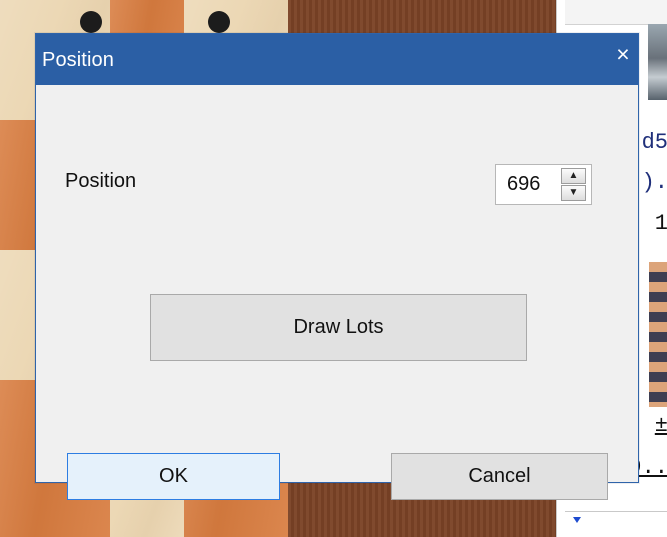  I want to click on close-icon: ×, so click(623, 53).